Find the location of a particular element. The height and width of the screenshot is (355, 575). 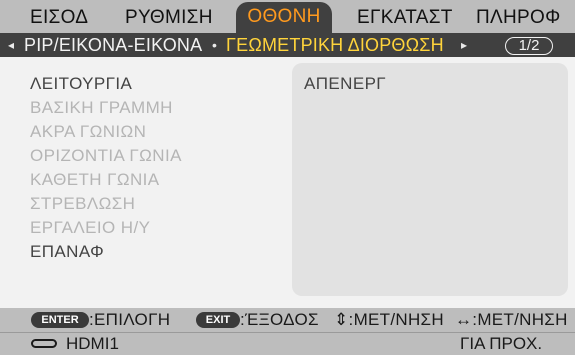

tab-display: ΟΘΟΝΗ is located at coordinates (284, 17).